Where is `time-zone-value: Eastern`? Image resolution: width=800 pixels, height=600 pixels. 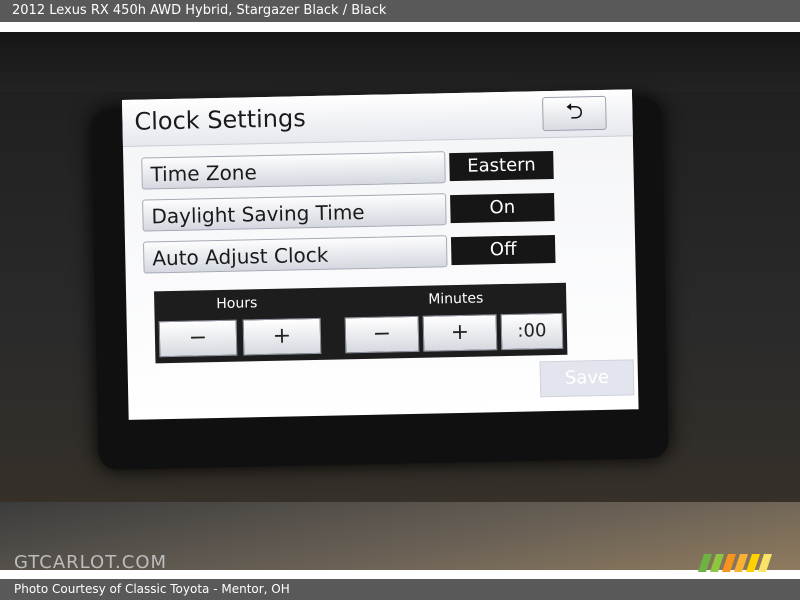
time-zone-value: Eastern is located at coordinates (501, 166).